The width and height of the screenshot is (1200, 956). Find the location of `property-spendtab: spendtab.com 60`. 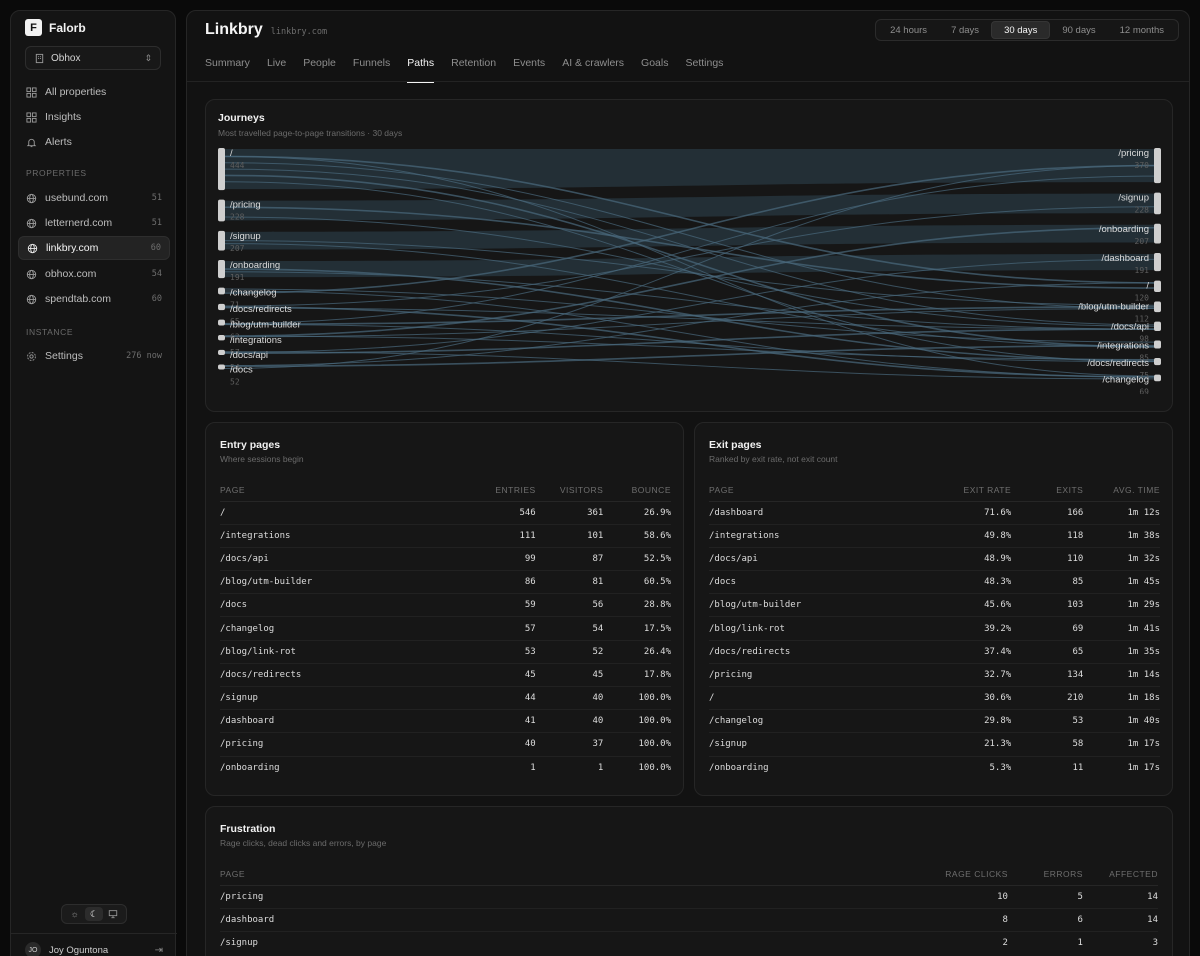

property-spendtab: spendtab.com 60 is located at coordinates (94, 299).